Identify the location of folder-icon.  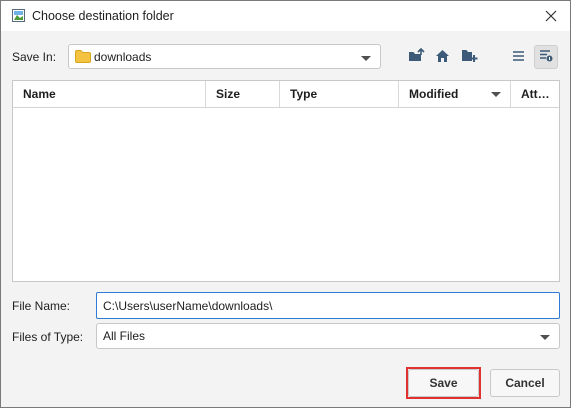
(83, 58).